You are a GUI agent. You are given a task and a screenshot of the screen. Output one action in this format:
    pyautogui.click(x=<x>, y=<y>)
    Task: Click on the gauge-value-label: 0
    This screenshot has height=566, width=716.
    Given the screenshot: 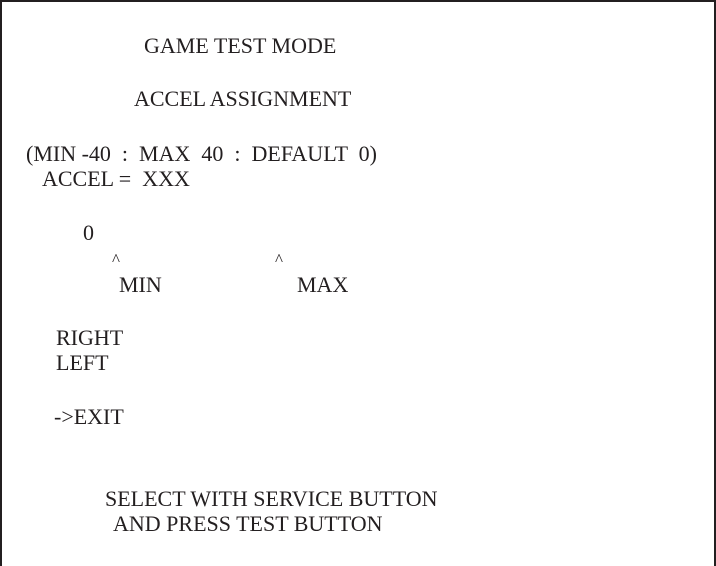 What is the action you would take?
    pyautogui.click(x=88, y=232)
    